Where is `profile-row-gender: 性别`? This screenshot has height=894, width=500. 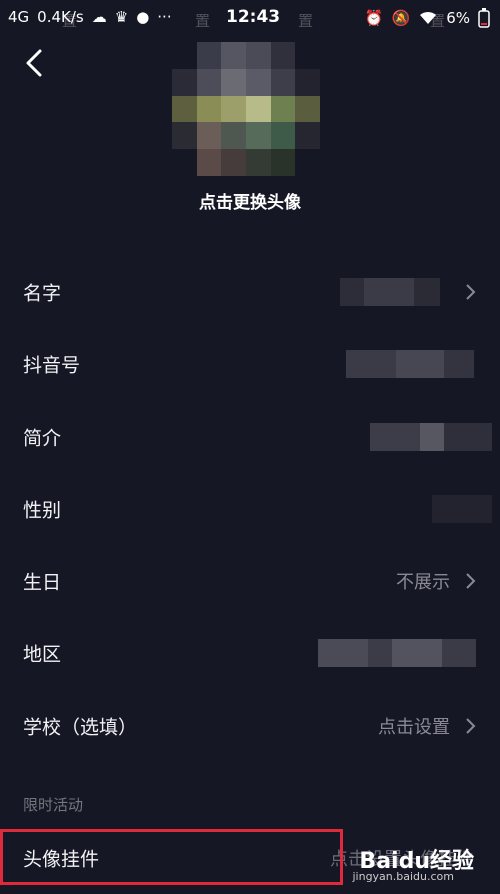 profile-row-gender: 性别 is located at coordinates (250, 509).